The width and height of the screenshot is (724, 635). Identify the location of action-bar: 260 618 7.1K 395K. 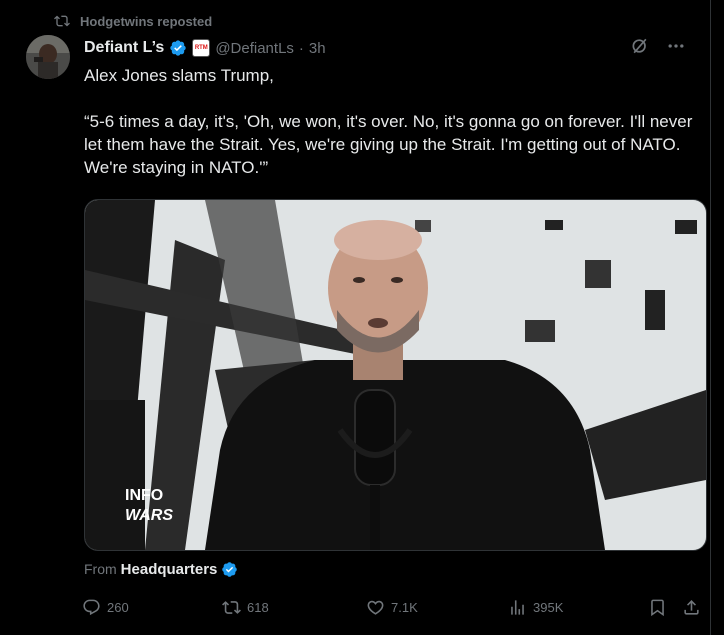
(393, 607).